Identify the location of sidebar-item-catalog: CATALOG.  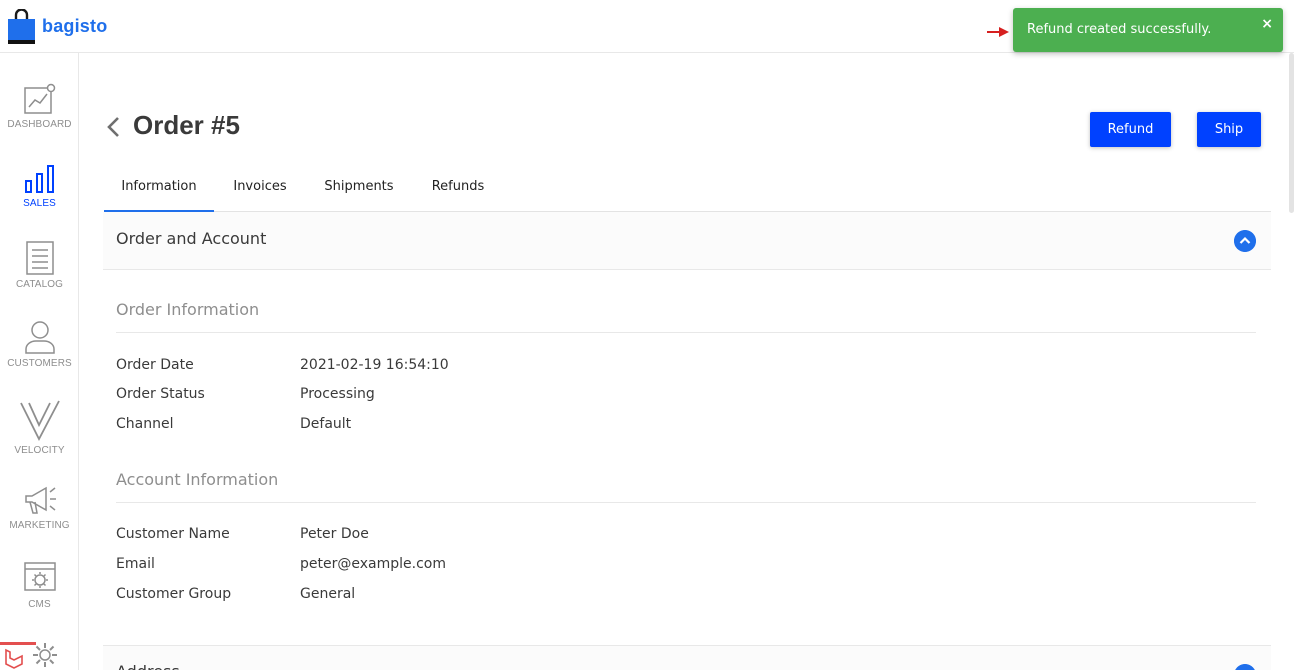
(39, 265).